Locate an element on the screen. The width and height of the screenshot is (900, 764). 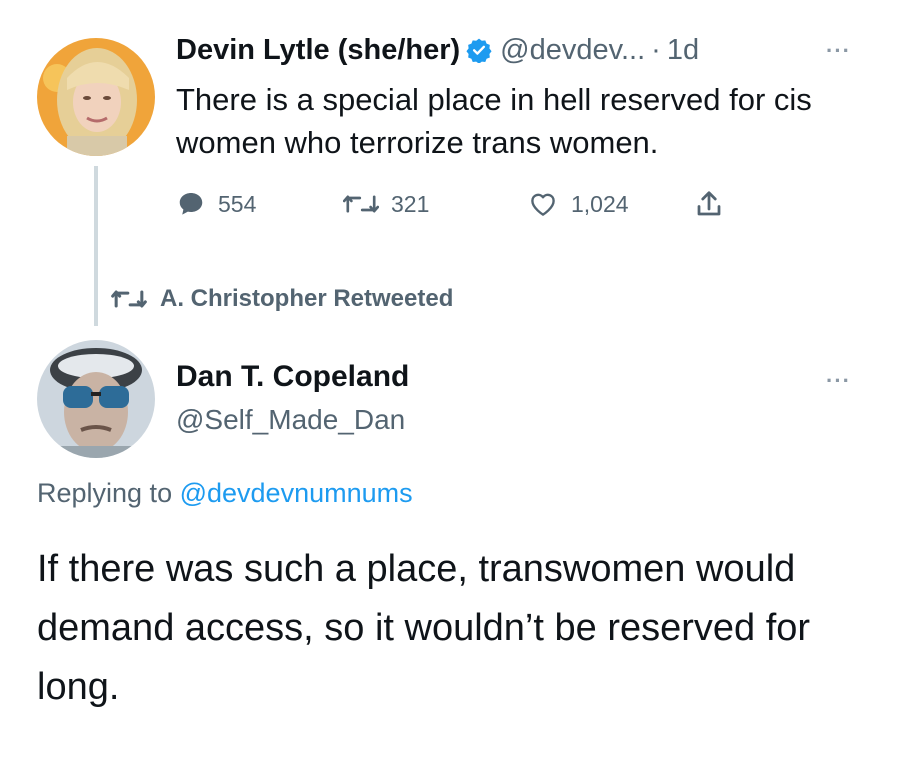
like-button: 1,024 is located at coordinates (578, 204).